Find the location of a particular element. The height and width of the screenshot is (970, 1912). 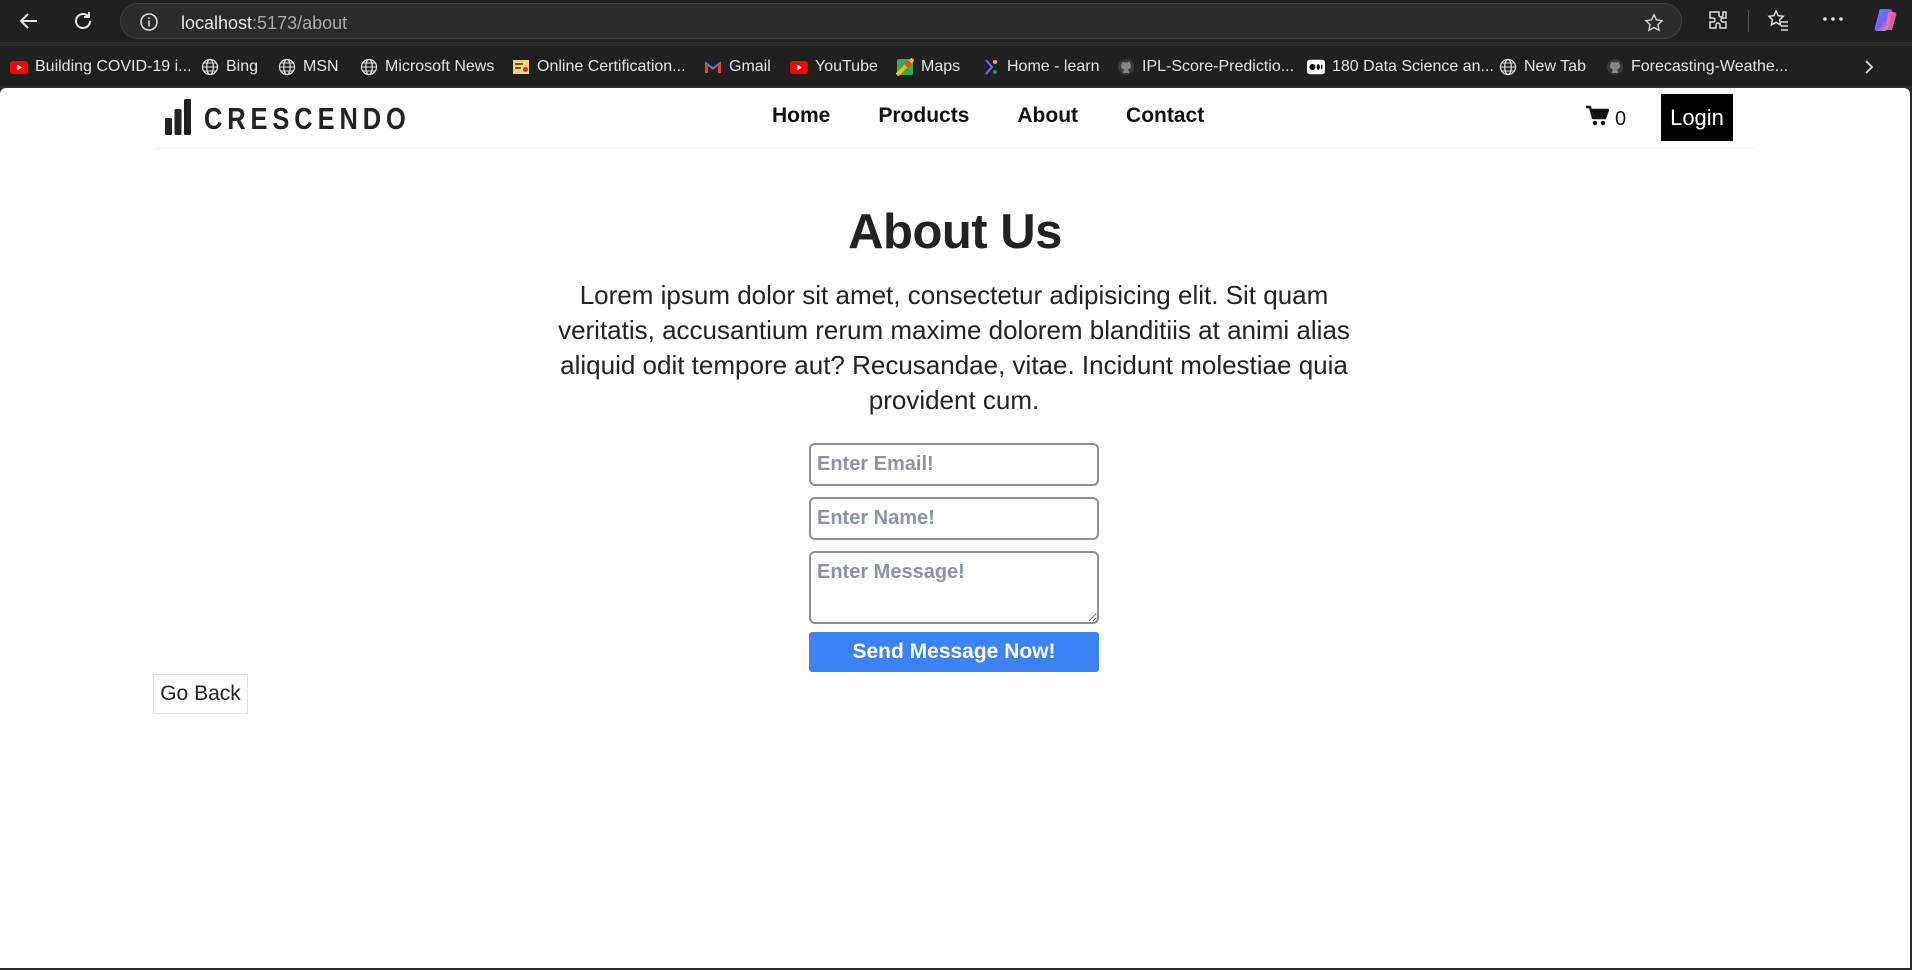

bookmark-item: Home - learn is located at coordinates (1040, 67).